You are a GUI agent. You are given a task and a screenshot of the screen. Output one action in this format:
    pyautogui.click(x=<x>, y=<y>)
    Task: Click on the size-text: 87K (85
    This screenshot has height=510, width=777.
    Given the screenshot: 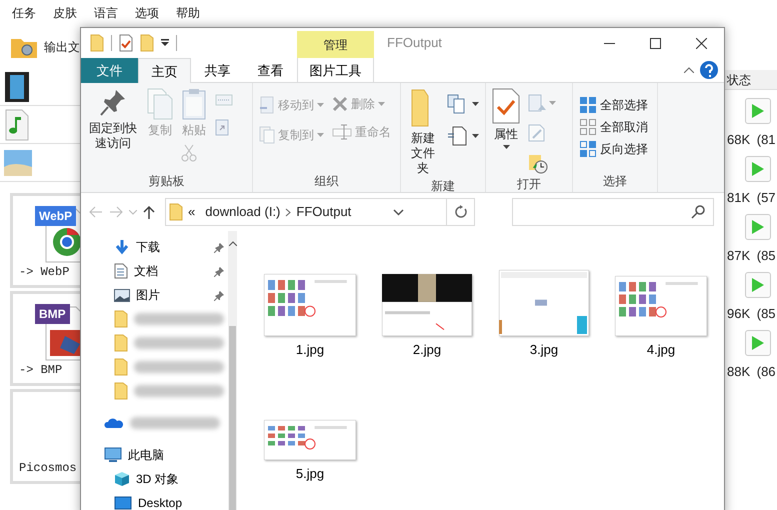 What is the action you would take?
    pyautogui.click(x=751, y=256)
    